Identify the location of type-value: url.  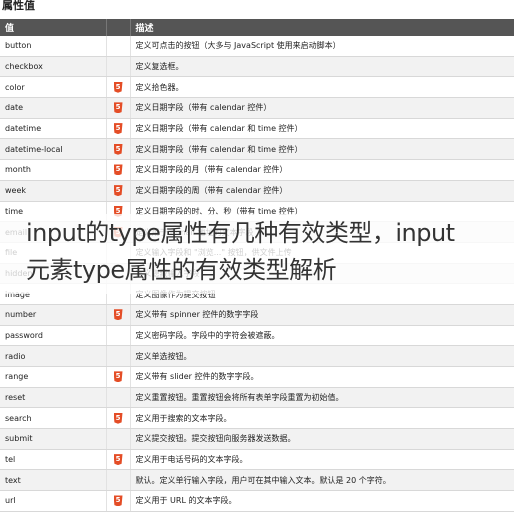
(53, 501).